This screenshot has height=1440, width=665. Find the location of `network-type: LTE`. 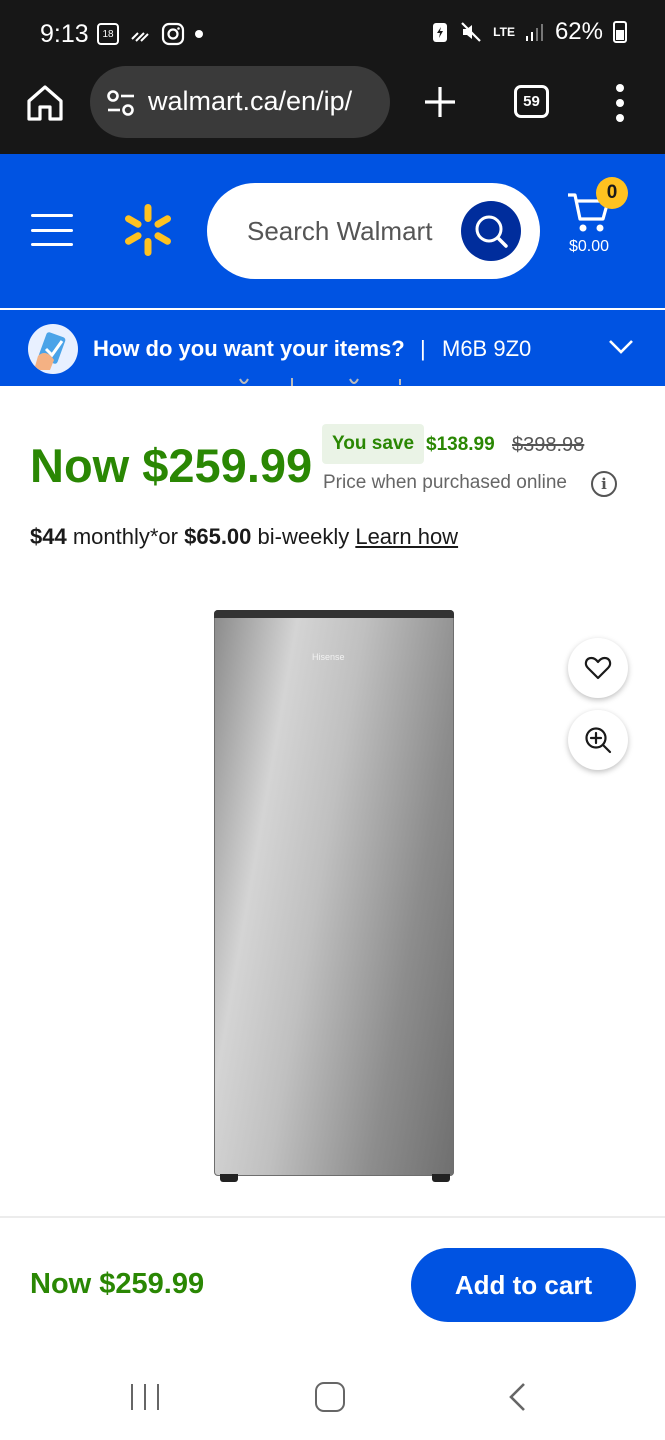

network-type: LTE is located at coordinates (504, 32).